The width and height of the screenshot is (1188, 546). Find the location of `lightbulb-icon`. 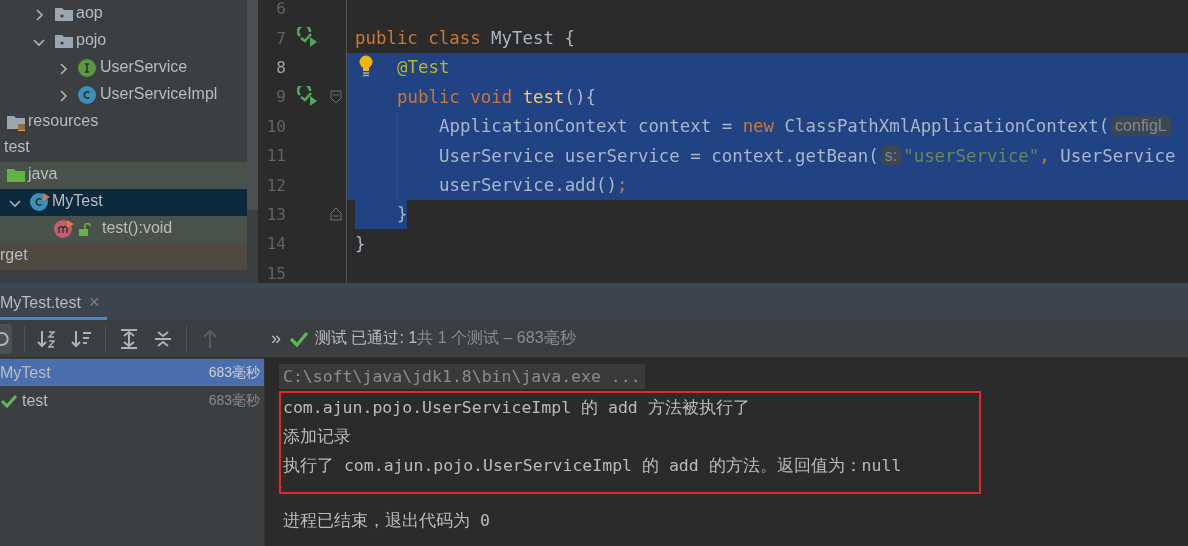

lightbulb-icon is located at coordinates (366, 65).